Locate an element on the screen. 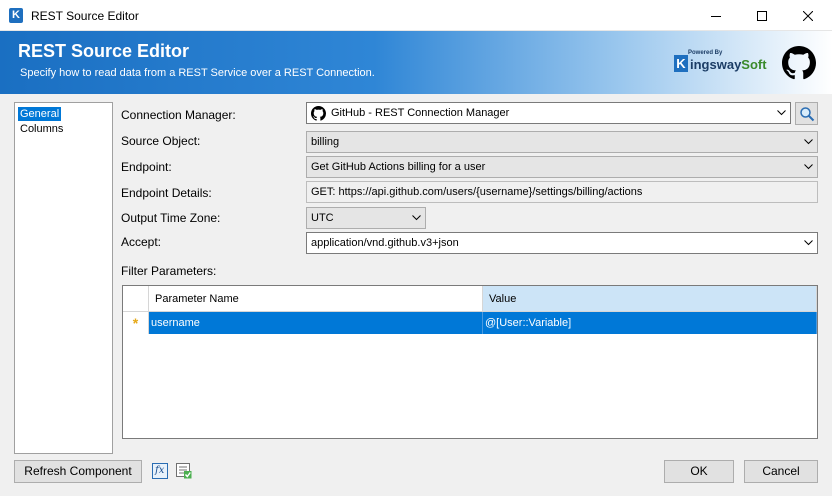 The width and height of the screenshot is (832, 496). accept-value: application/vnd.github.v3+json is located at coordinates (385, 243).